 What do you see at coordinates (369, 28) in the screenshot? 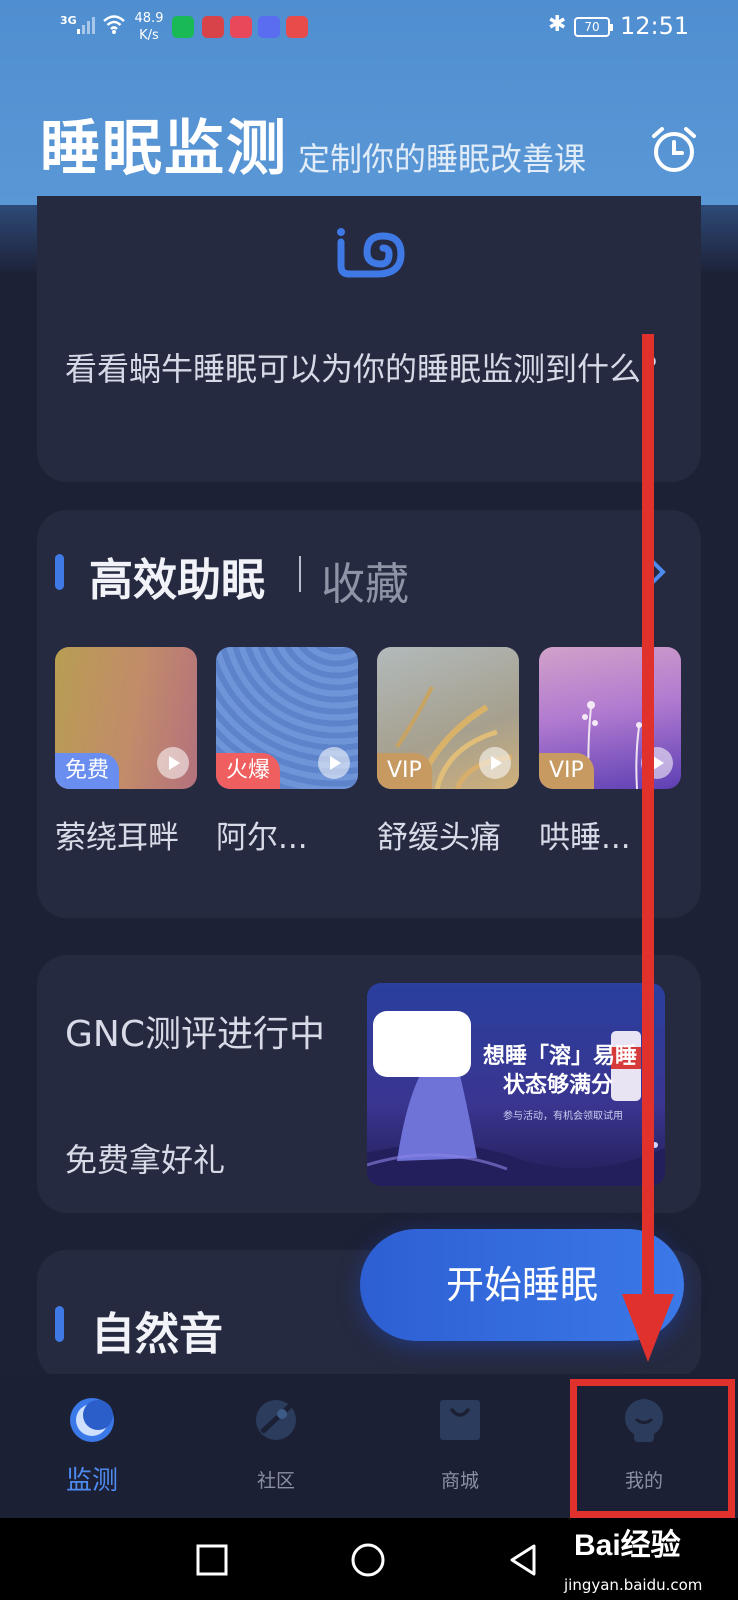
I see `status-bar: 3G 48.9 K/s ✱ 70 12:51` at bounding box center [369, 28].